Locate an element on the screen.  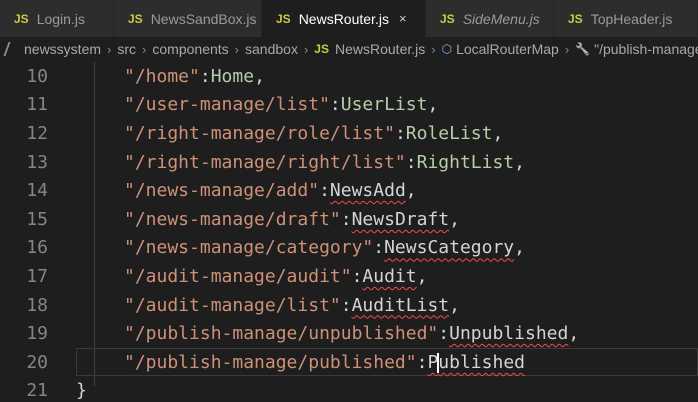
breadcrumb-label: src is located at coordinates (127, 49).